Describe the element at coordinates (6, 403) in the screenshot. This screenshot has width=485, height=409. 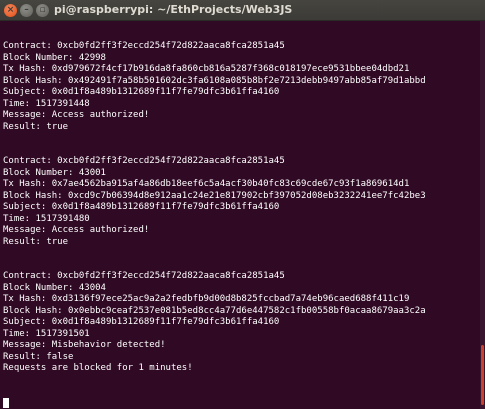
I see `text-cursor` at that location.